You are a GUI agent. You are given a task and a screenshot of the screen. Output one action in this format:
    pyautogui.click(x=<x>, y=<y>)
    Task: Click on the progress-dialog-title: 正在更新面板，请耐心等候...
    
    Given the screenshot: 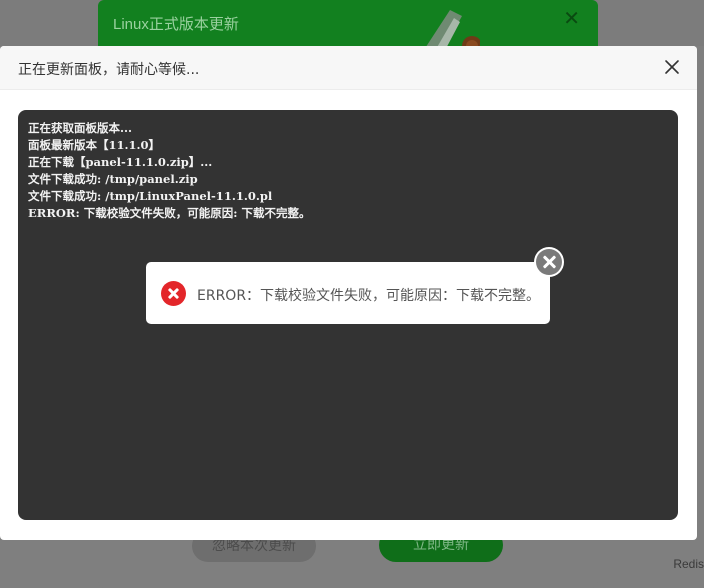 What is the action you would take?
    pyautogui.click(x=109, y=70)
    